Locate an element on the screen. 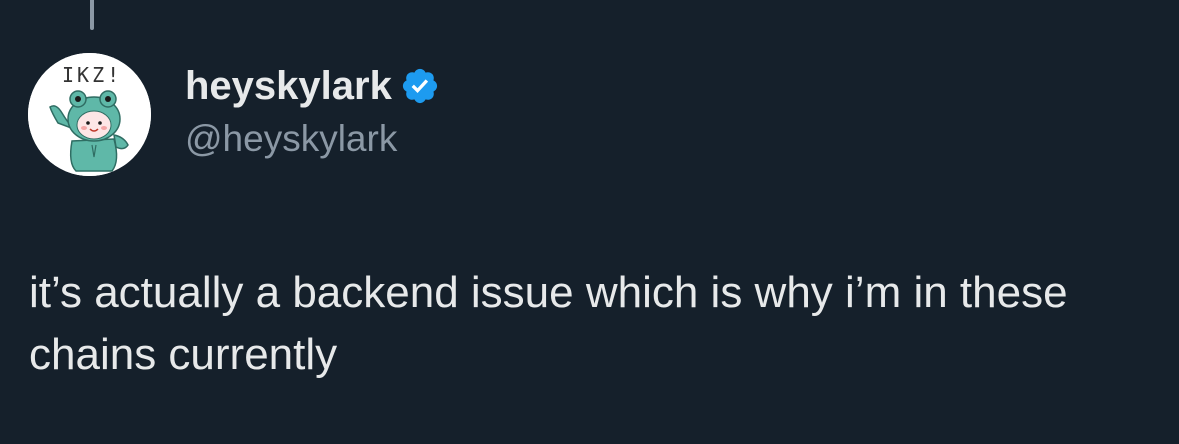 The image size is (1179, 444). author-name-row: heyskylark is located at coordinates (312, 86).